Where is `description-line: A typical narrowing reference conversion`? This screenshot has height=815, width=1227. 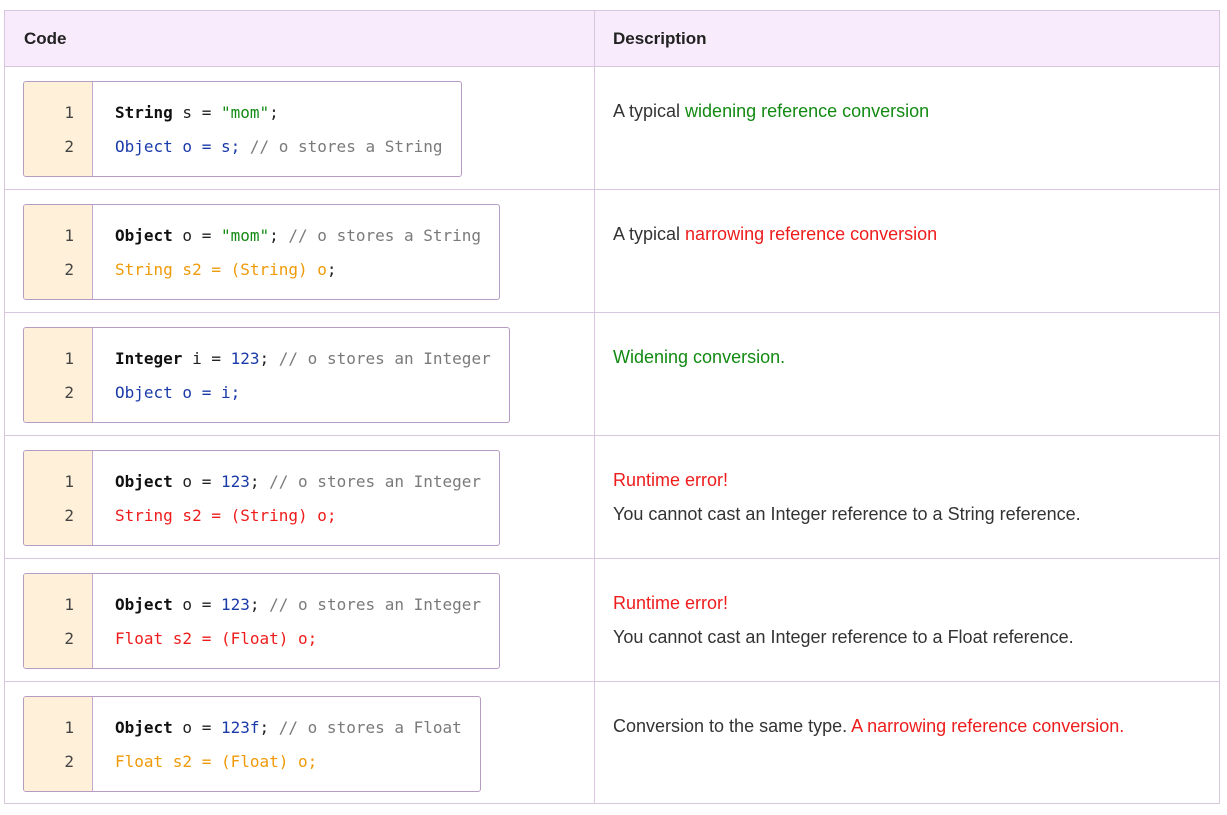 description-line: A typical narrowing reference conversion is located at coordinates (911, 234).